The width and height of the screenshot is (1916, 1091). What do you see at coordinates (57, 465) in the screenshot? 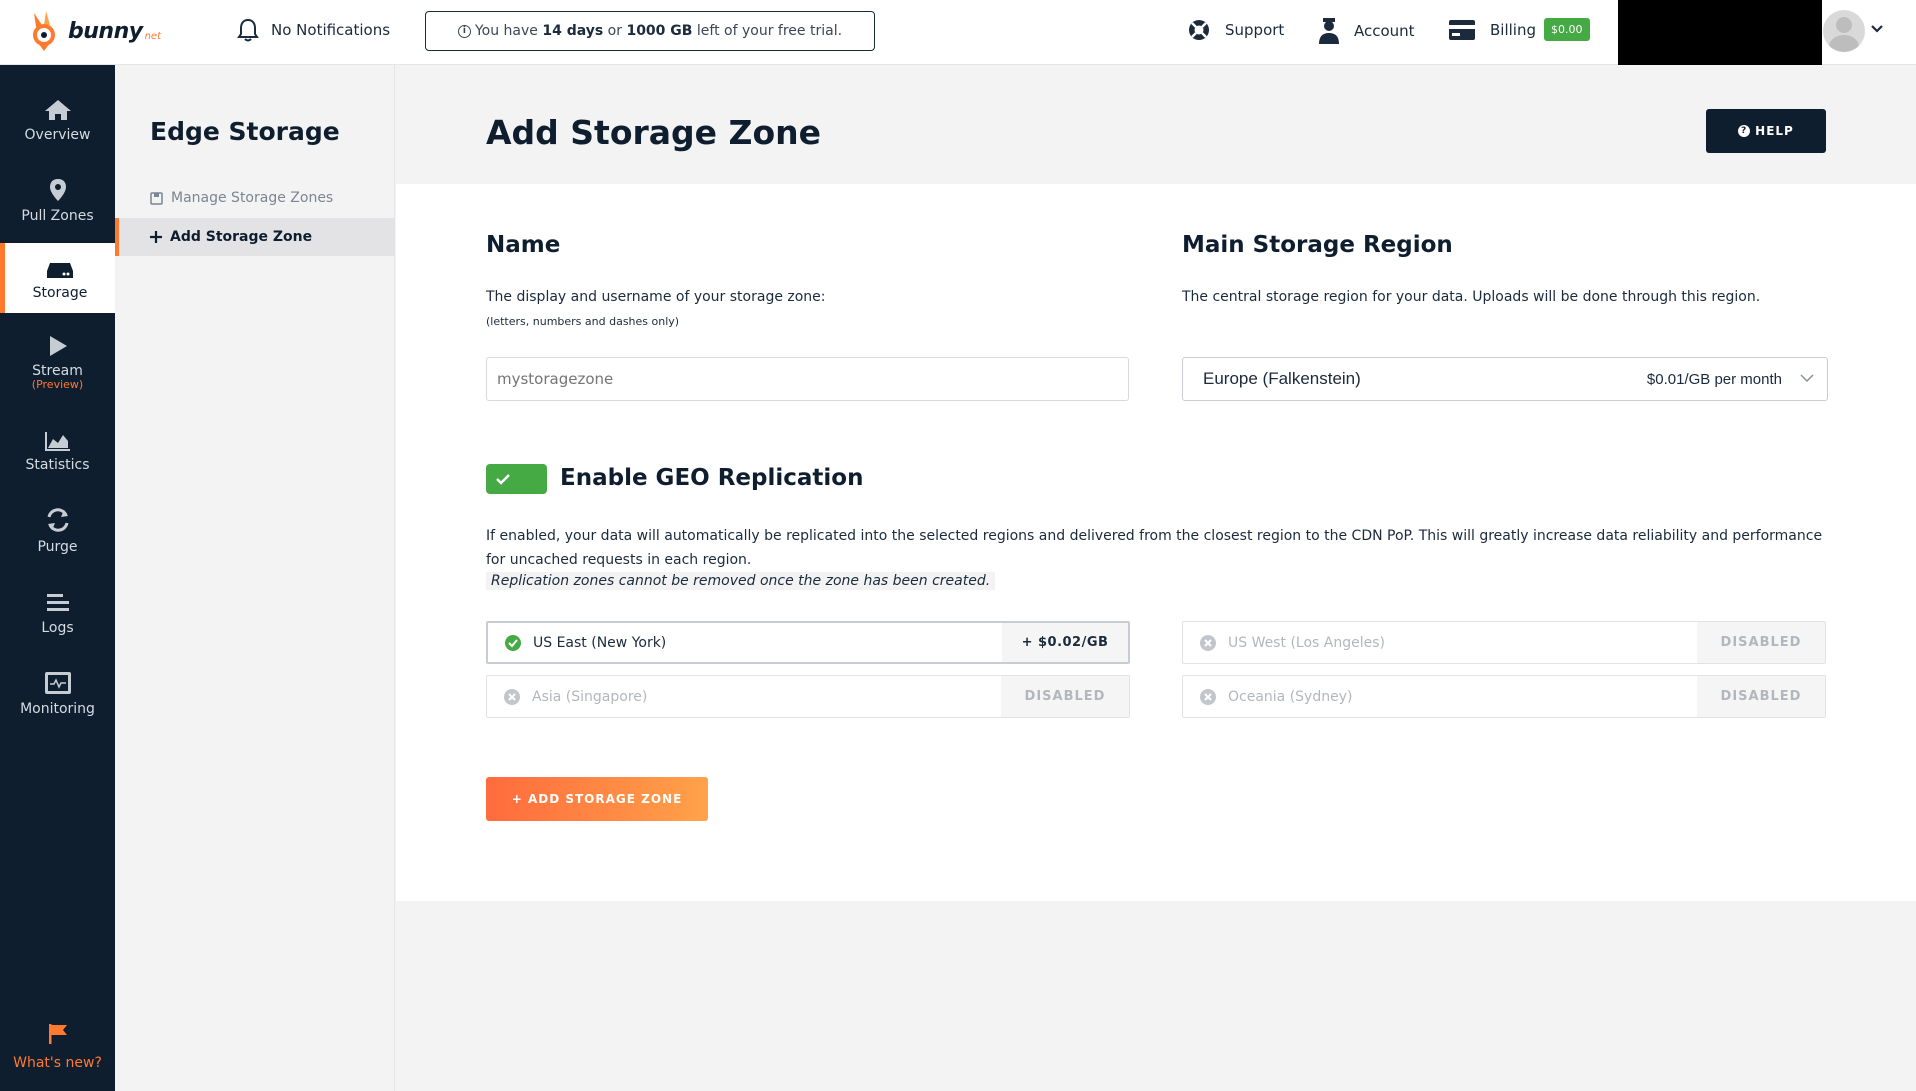
I see `sidebar-item-label: Statistics` at bounding box center [57, 465].